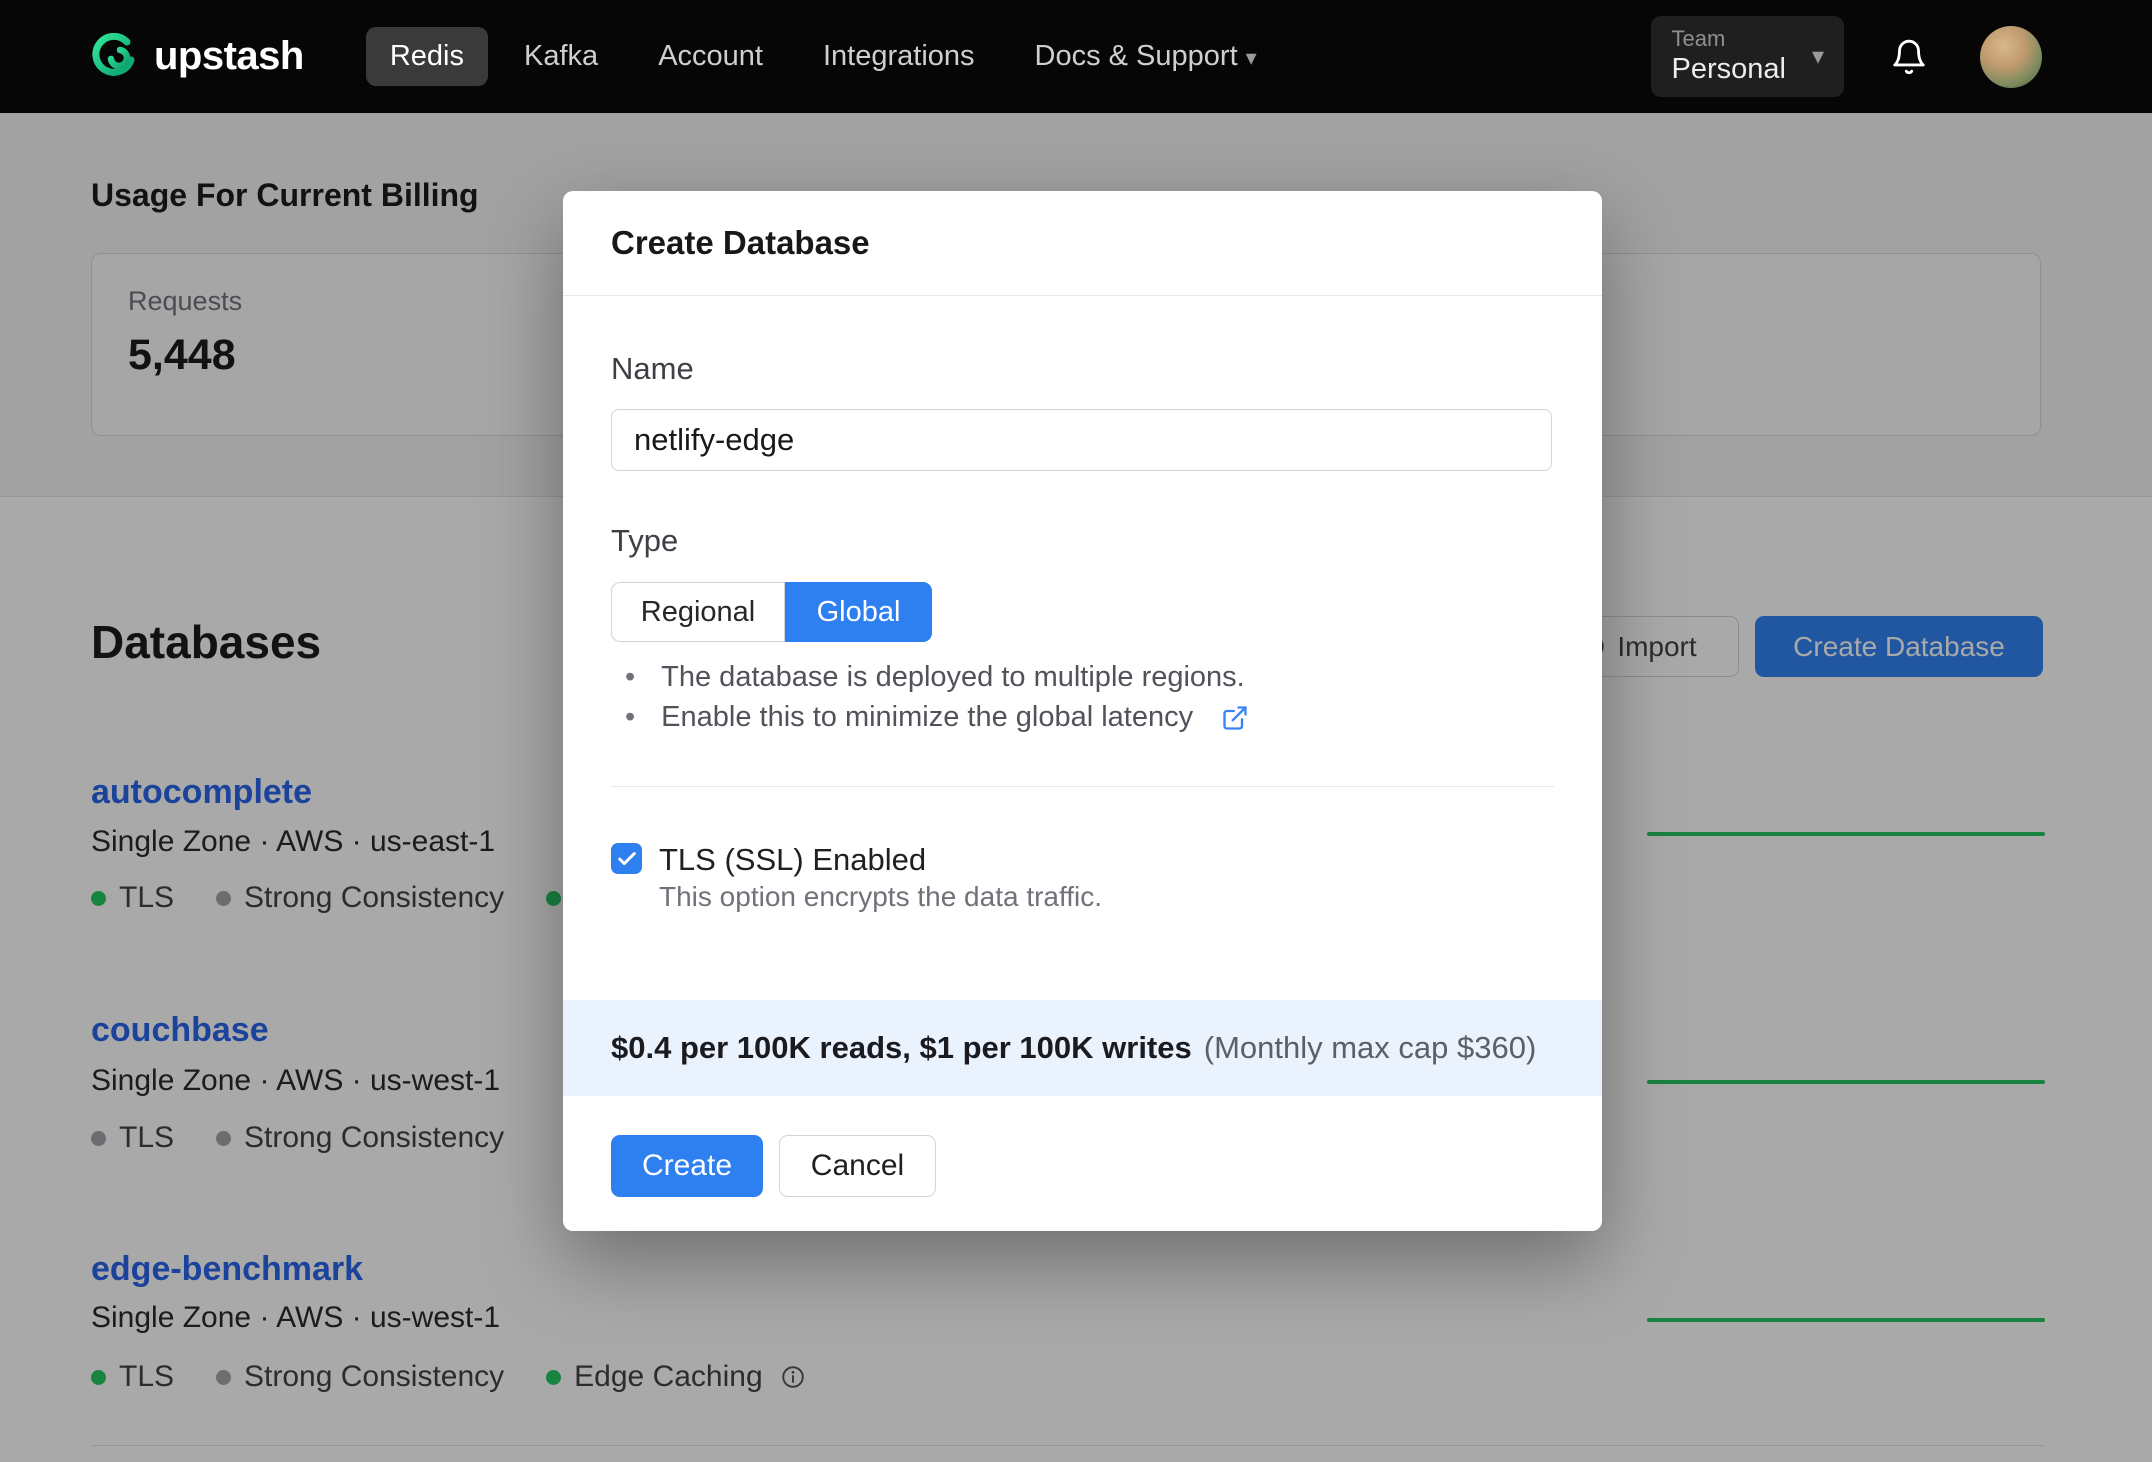 Image resolution: width=2152 pixels, height=1462 pixels. Describe the element at coordinates (2011, 56) in the screenshot. I see `user-avatar` at that location.